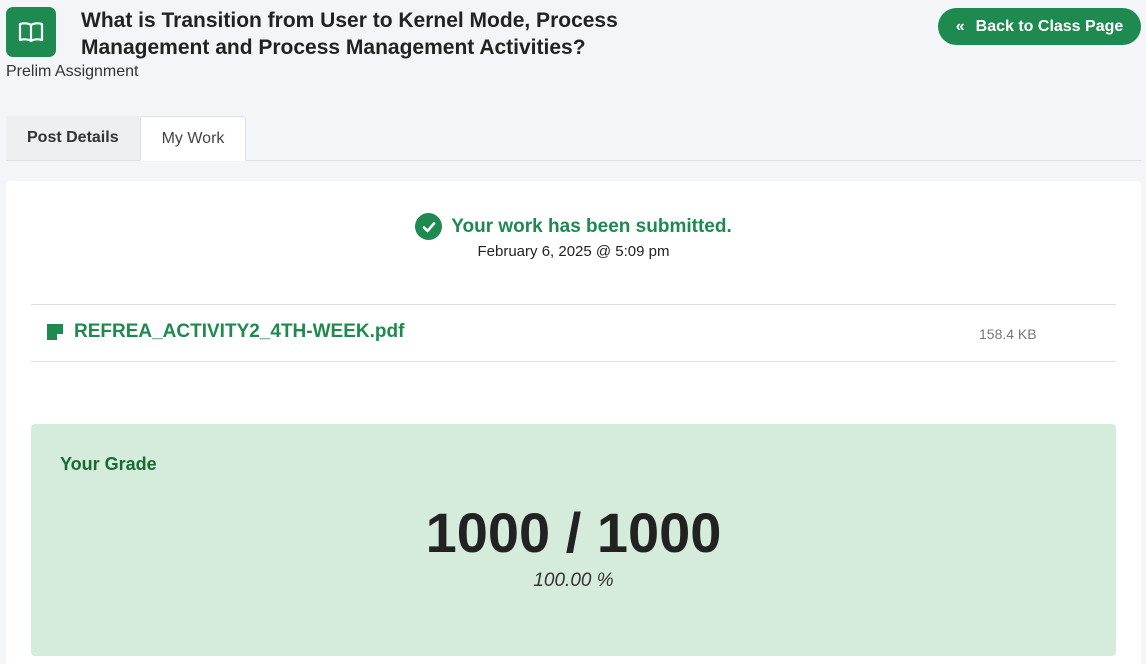 Image resolution: width=1146 pixels, height=664 pixels. Describe the element at coordinates (73, 138) in the screenshot. I see `tab-post-details: Post Details` at that location.